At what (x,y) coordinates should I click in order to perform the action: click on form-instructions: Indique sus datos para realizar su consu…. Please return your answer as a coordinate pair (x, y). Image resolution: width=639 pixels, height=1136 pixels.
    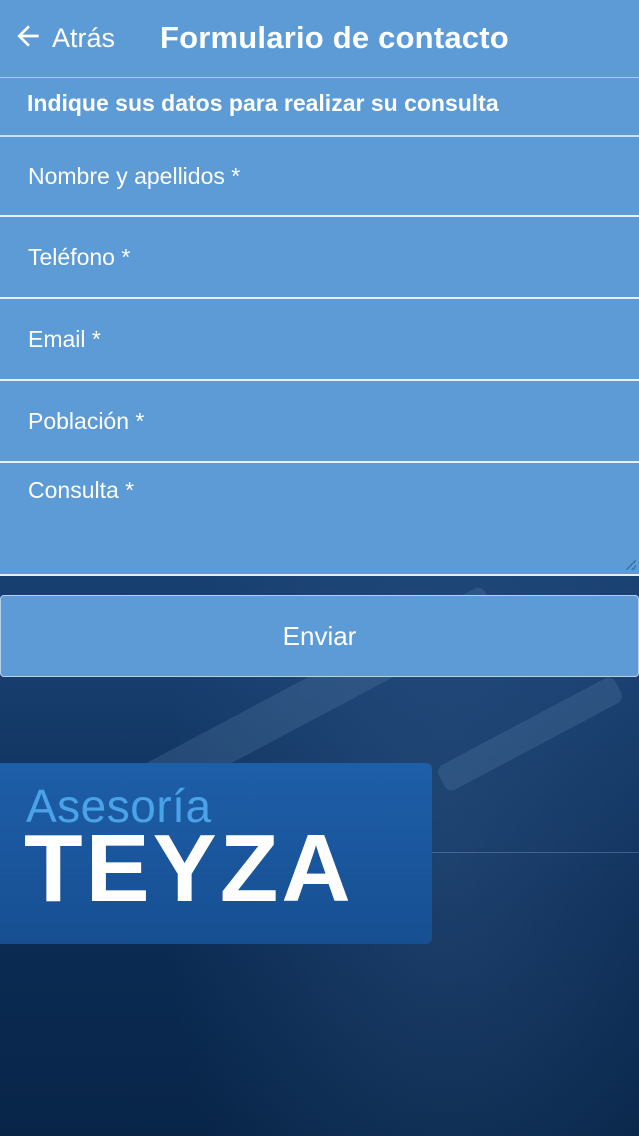
    Looking at the image, I should click on (263, 103).